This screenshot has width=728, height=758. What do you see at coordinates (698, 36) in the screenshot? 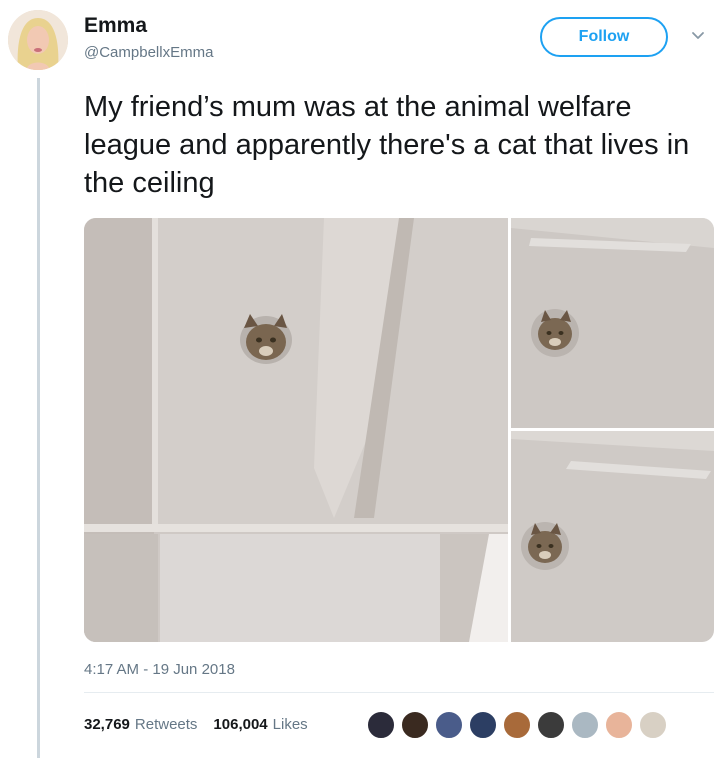
I see `chevron-down-icon` at bounding box center [698, 36].